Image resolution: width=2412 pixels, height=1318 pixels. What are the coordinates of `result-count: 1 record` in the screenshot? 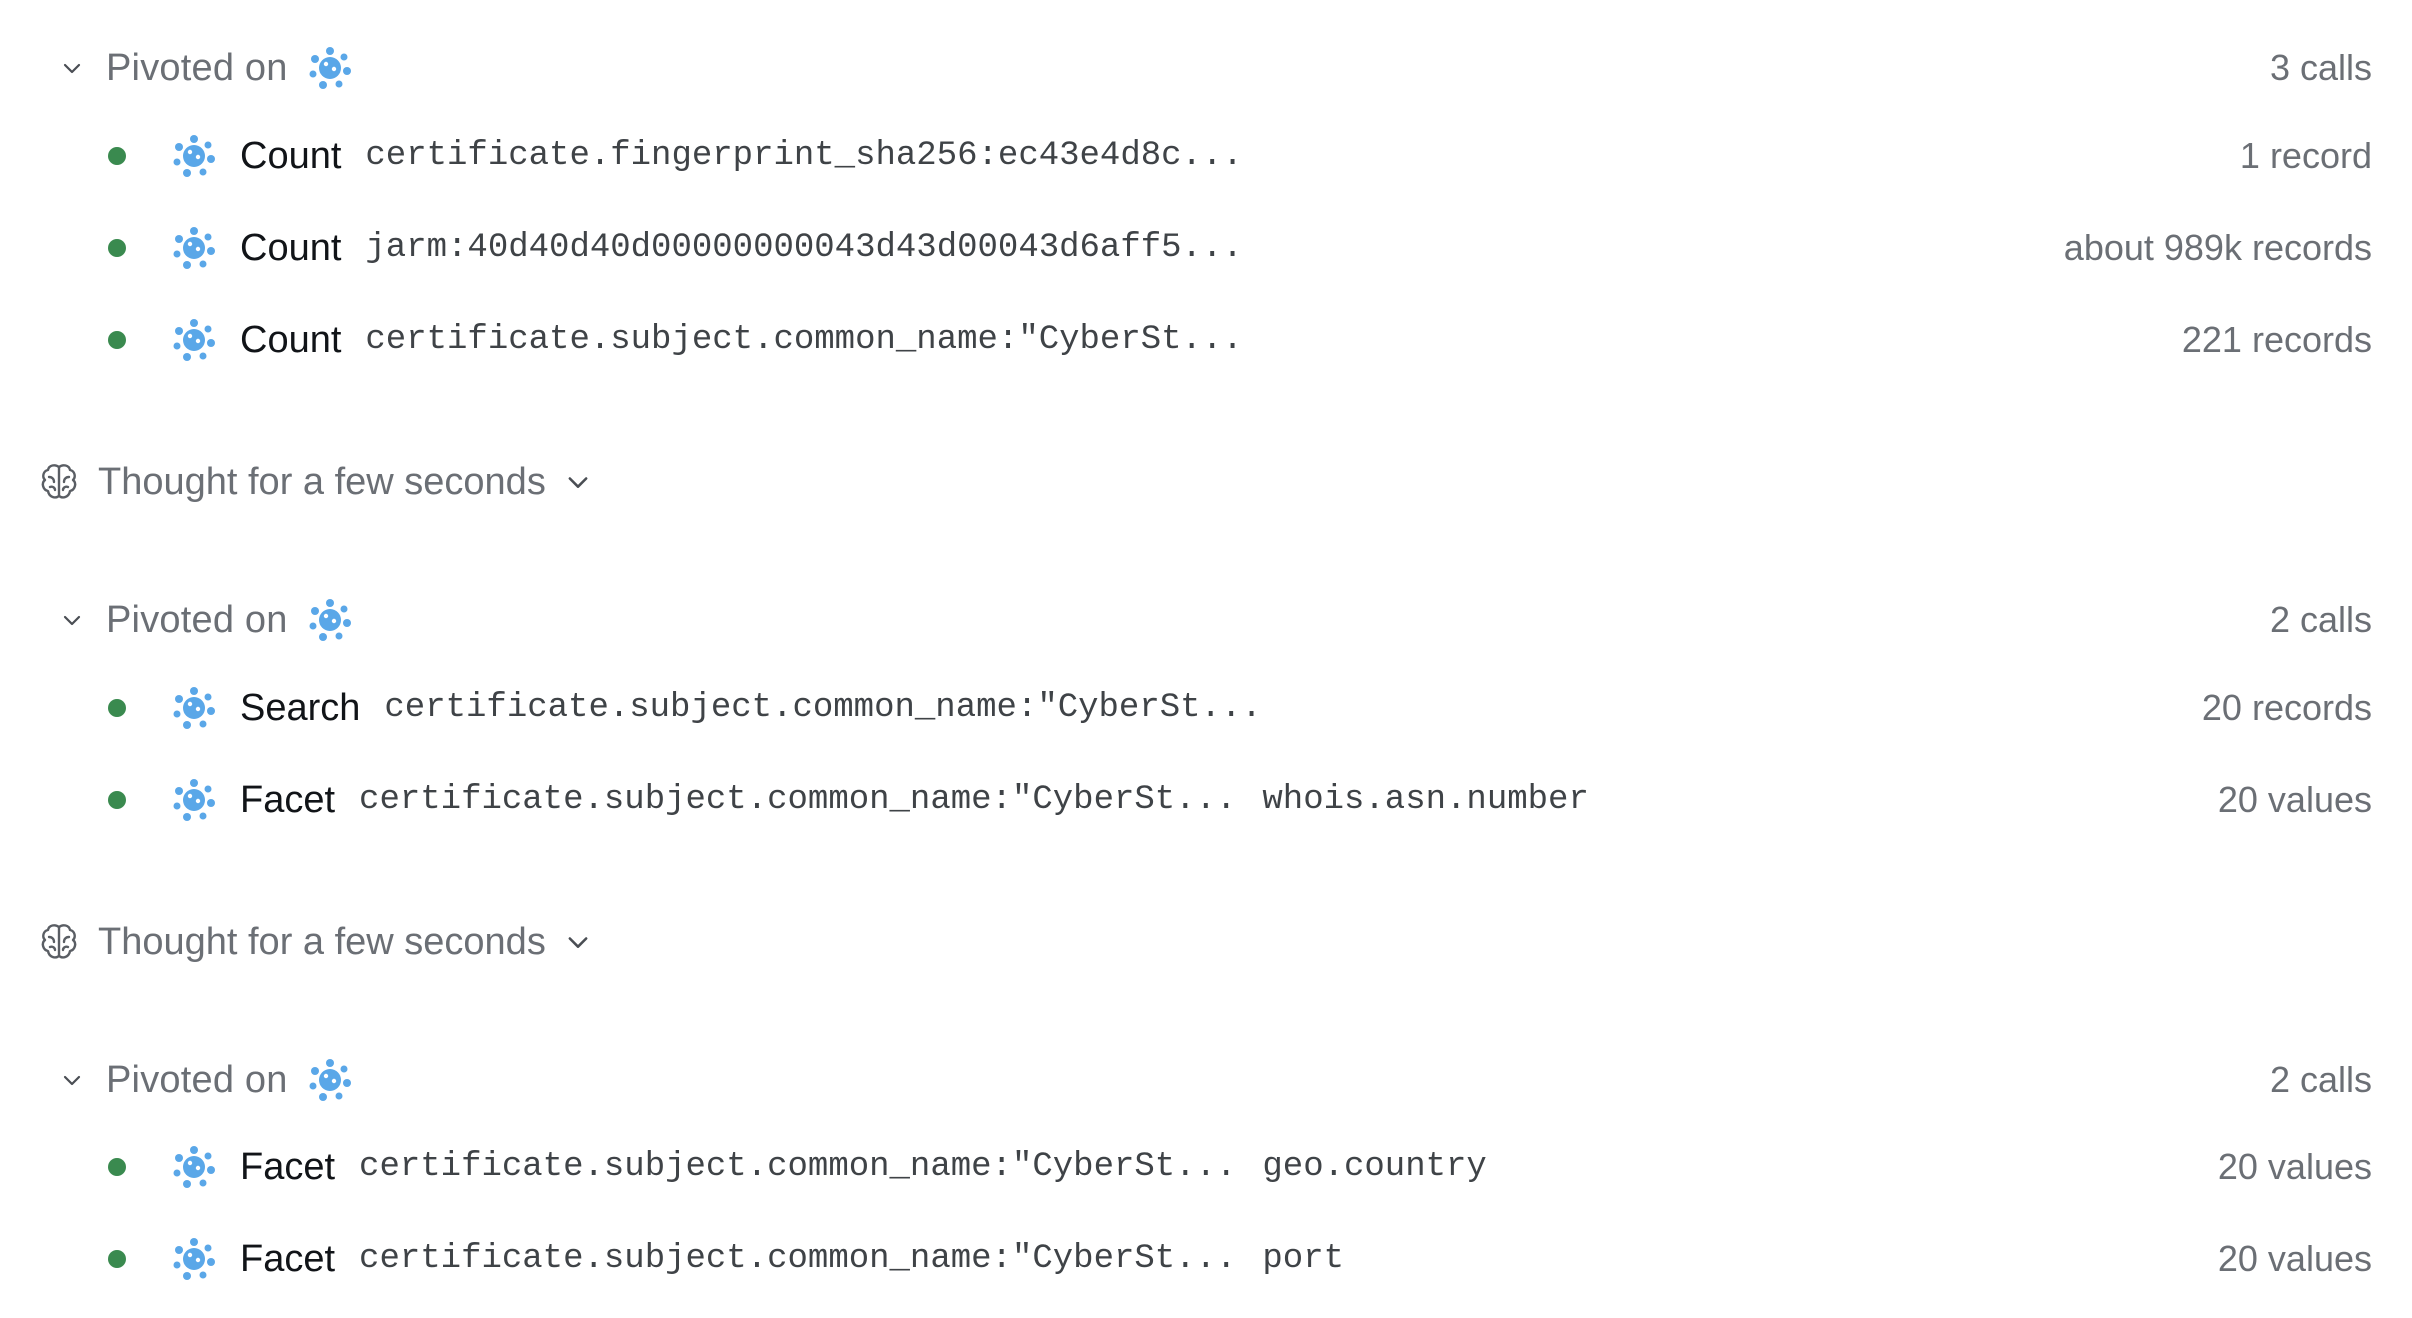 It's located at (2305, 155).